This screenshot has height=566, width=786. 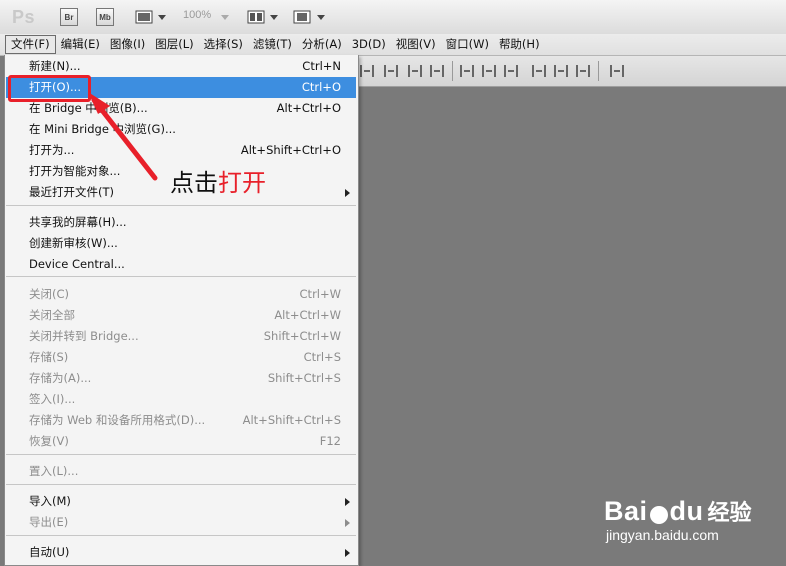 What do you see at coordinates (626, 511) in the screenshot?
I see `watermark-logo-left: Bai` at bounding box center [626, 511].